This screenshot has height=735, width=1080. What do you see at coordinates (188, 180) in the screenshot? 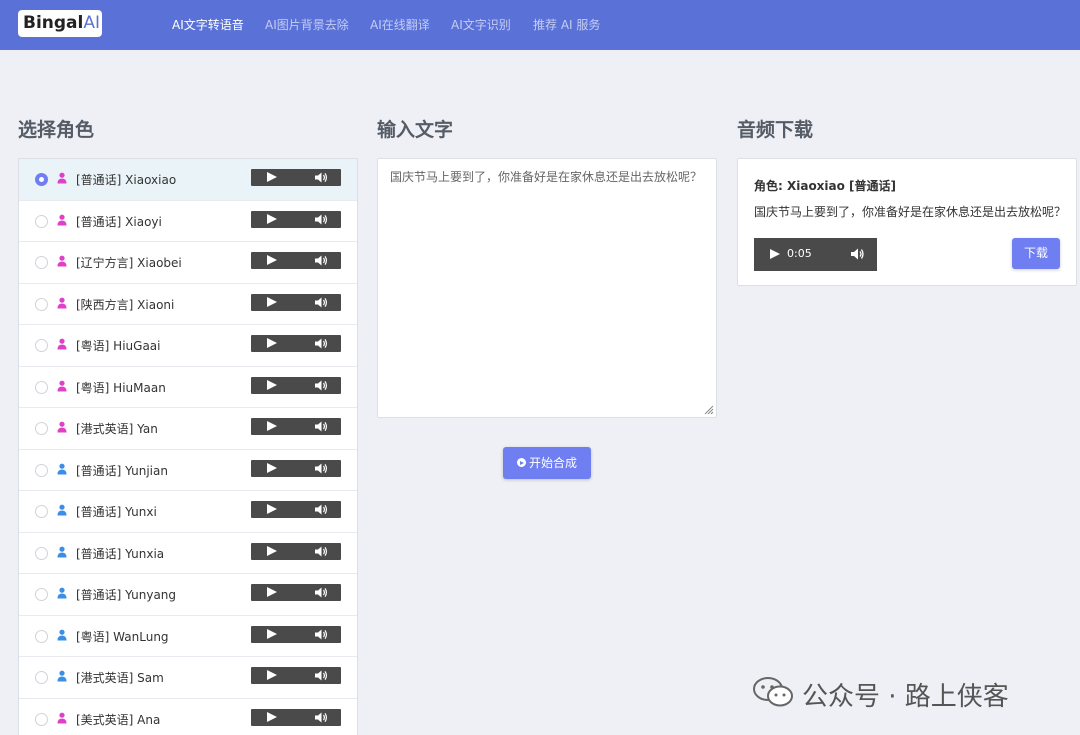
I see `voice-row: [普通话] Xiaoxiao` at bounding box center [188, 180].